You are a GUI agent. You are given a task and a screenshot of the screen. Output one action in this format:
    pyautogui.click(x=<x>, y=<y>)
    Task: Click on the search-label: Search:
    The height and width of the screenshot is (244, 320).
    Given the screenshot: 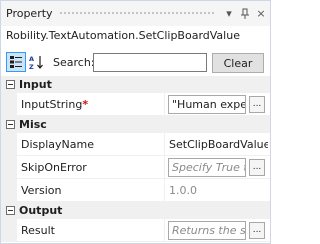 What is the action you would take?
    pyautogui.click(x=74, y=62)
    